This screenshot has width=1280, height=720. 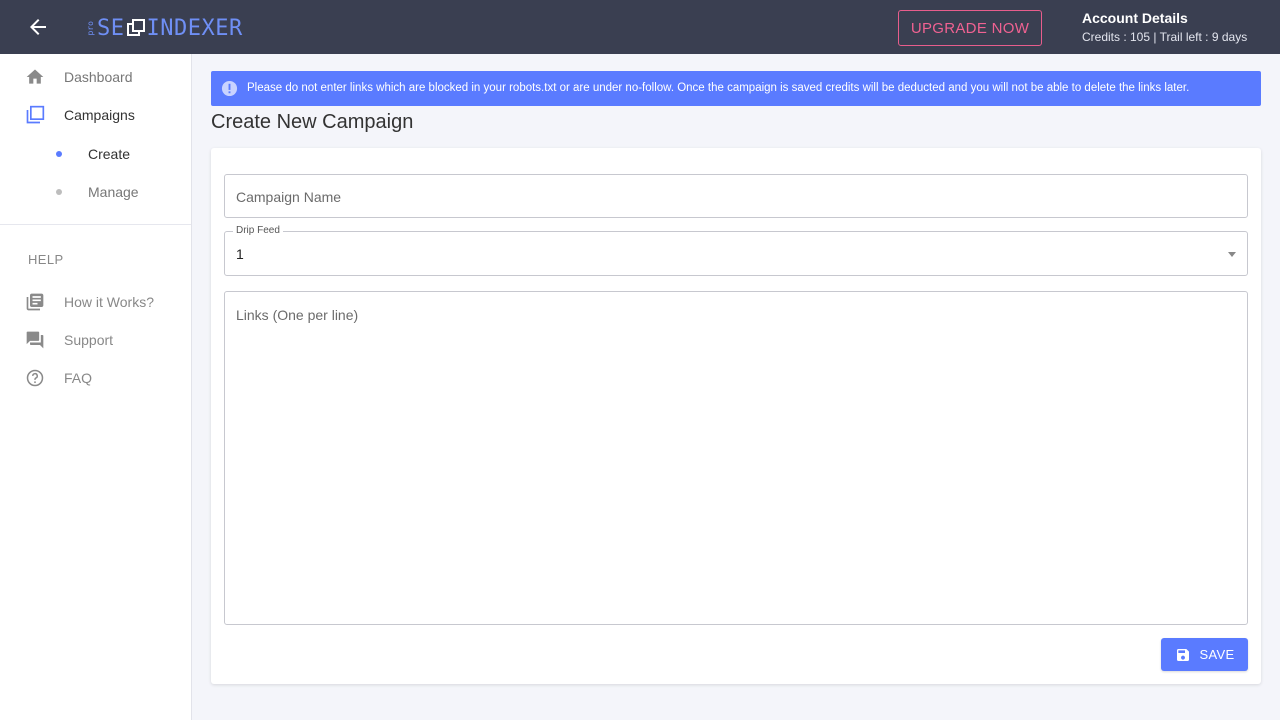 What do you see at coordinates (1135, 18) in the screenshot?
I see `account-title: Account Details` at bounding box center [1135, 18].